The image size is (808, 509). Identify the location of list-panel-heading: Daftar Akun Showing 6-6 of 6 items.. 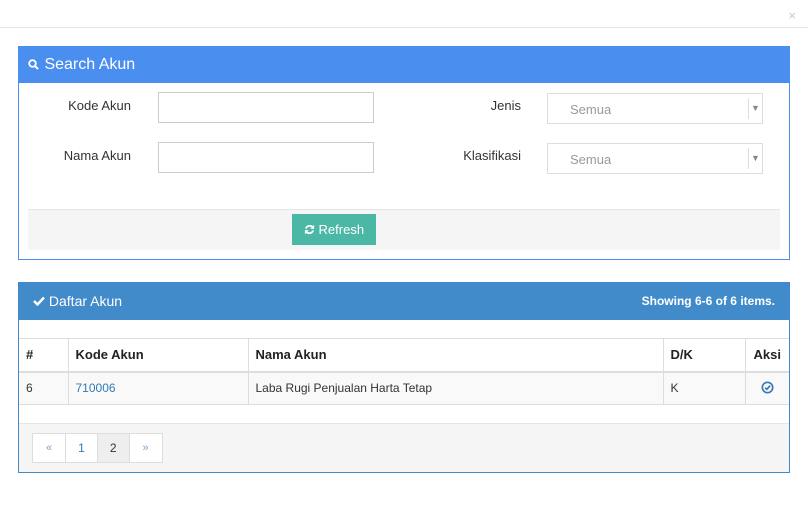
(404, 301).